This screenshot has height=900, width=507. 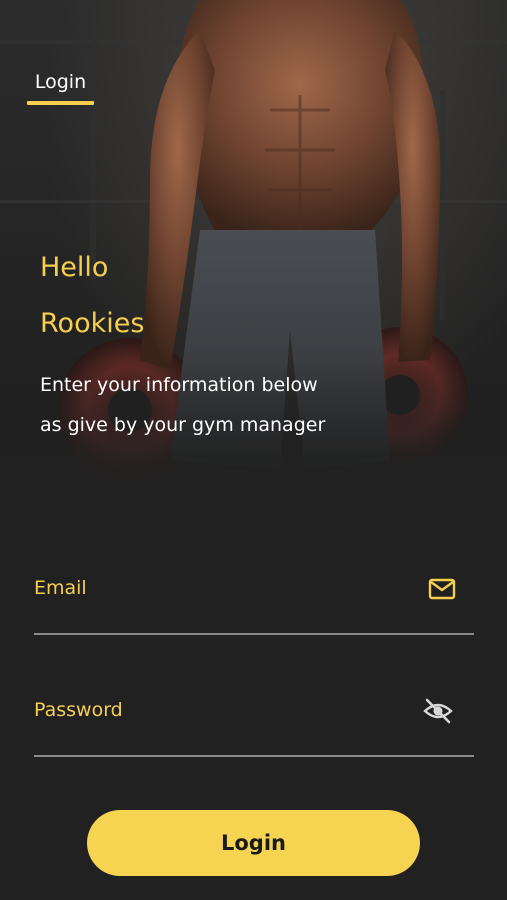 I want to click on email-input, so click(x=219, y=588).